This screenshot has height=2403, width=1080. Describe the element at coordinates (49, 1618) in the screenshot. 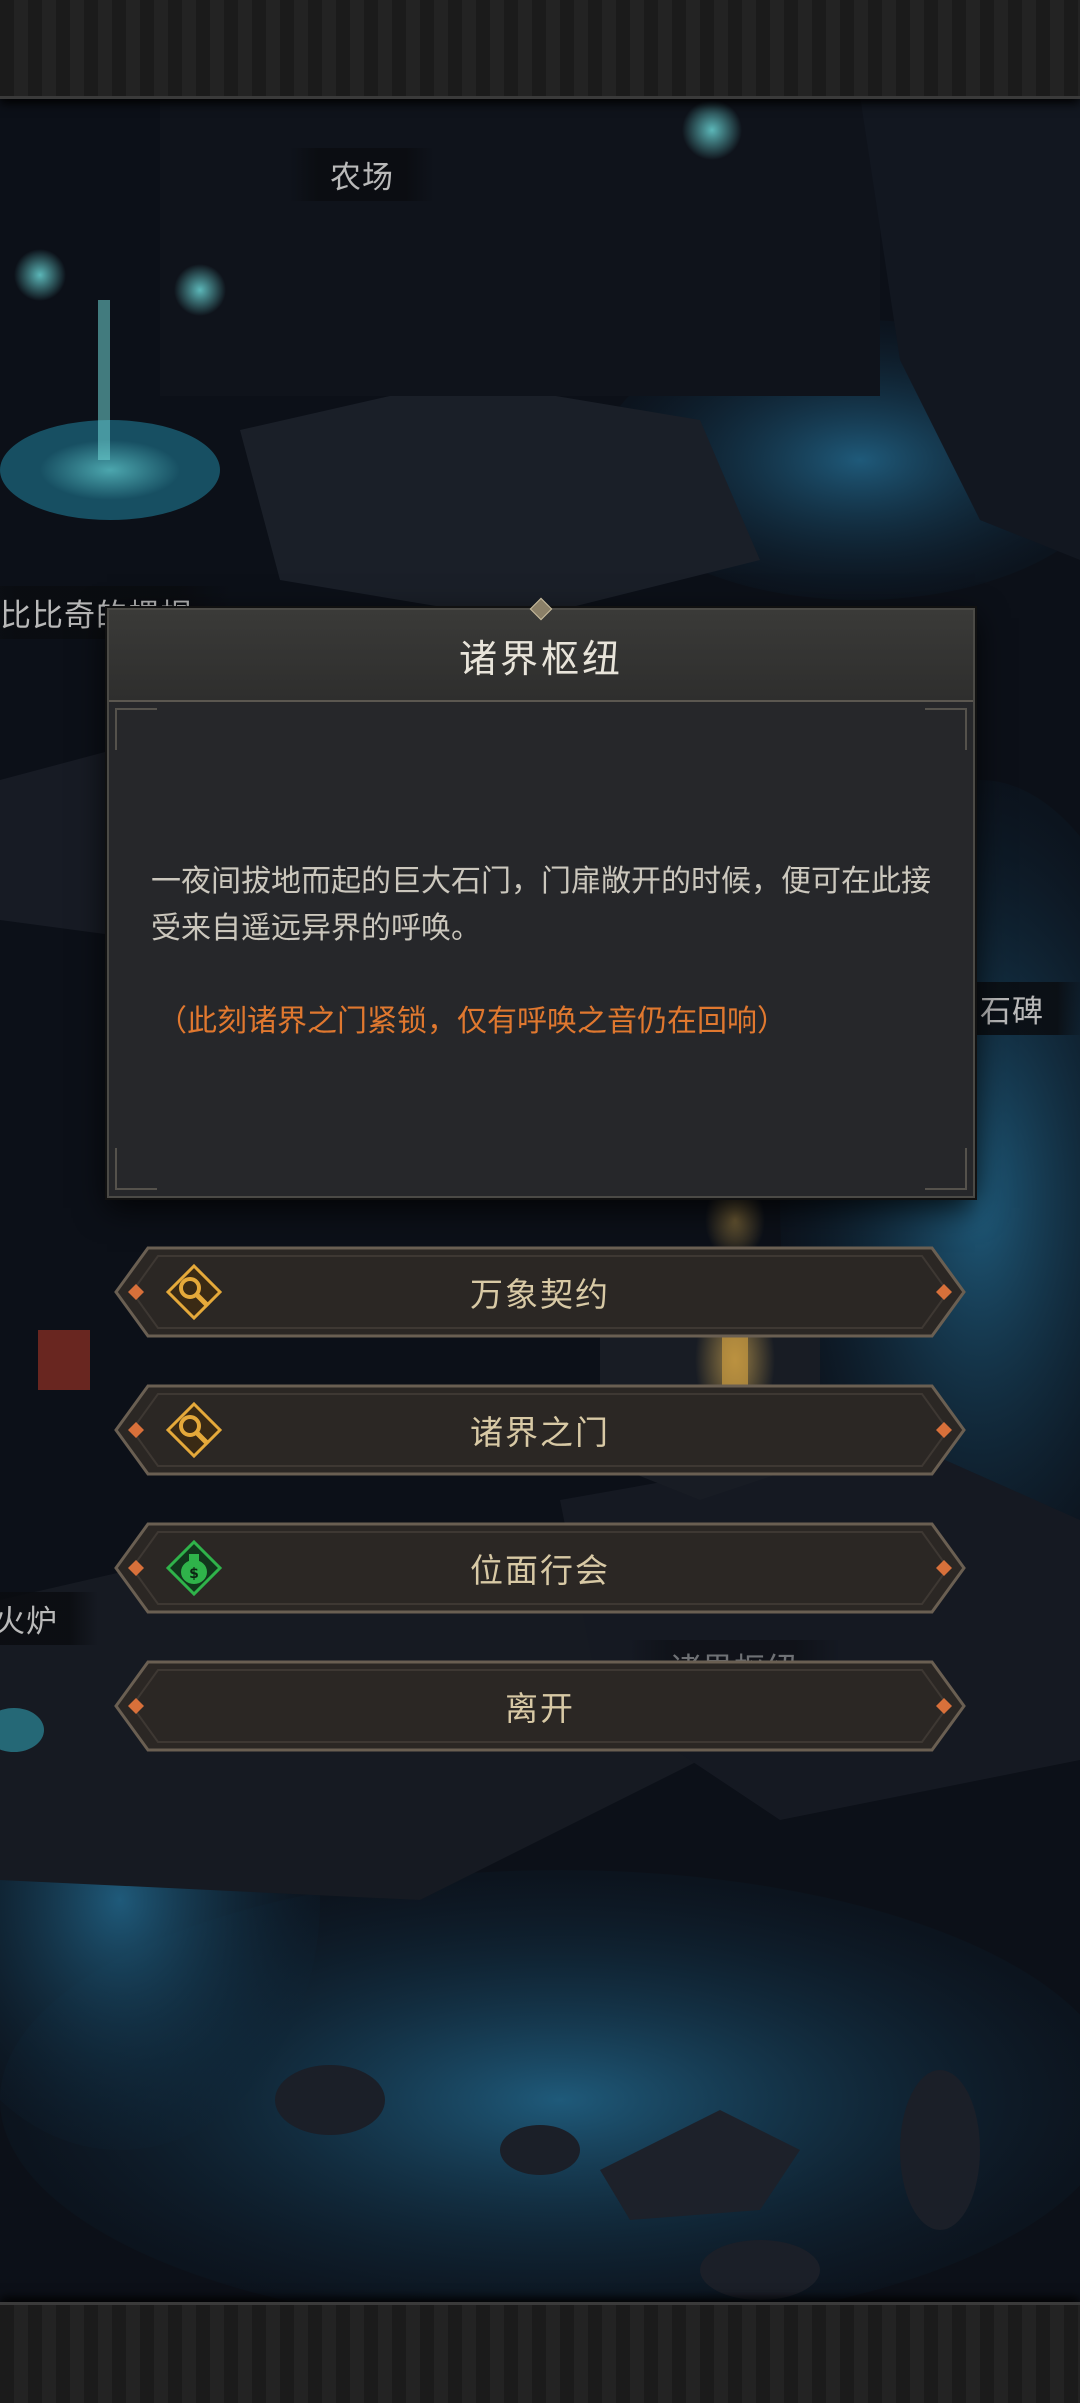

I see `map-label-furnace: 火炉` at that location.